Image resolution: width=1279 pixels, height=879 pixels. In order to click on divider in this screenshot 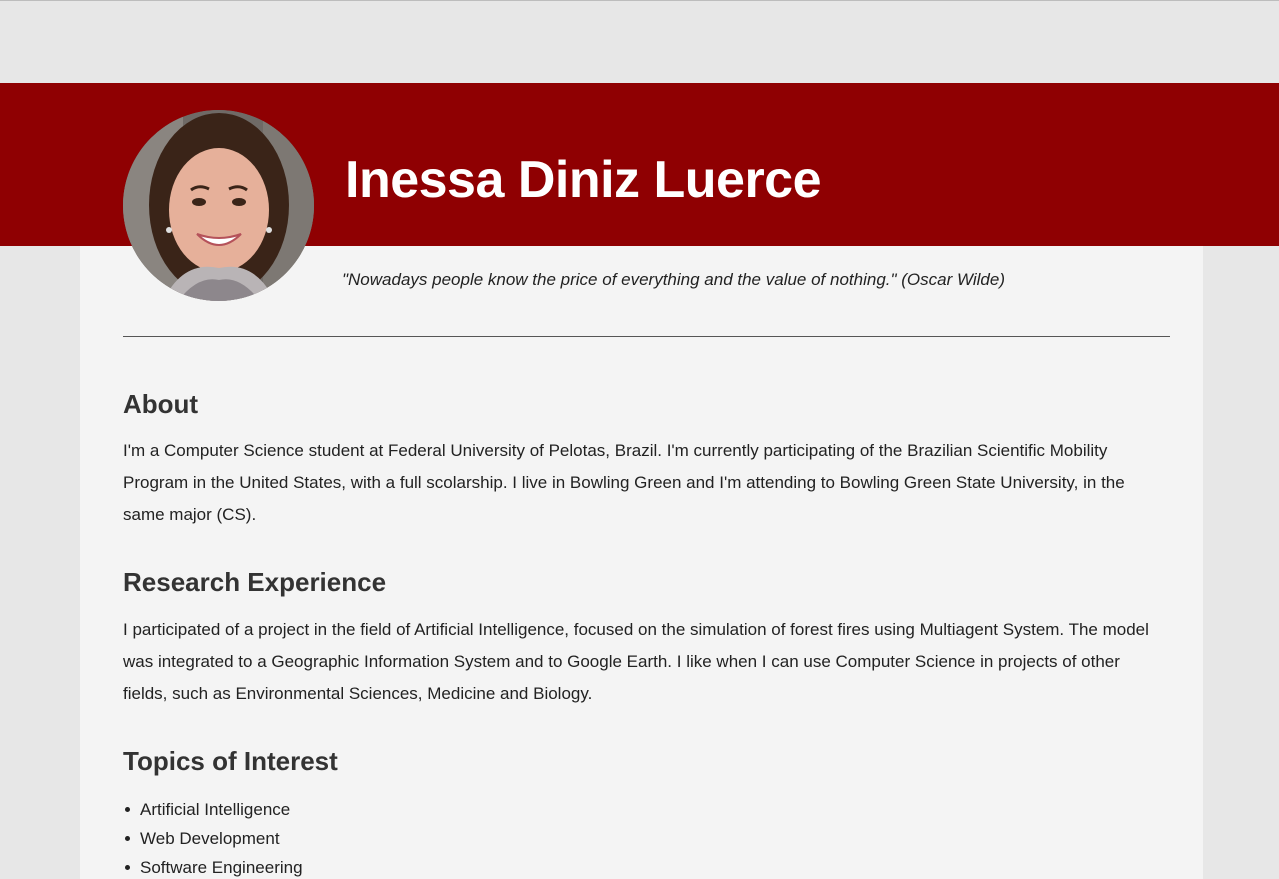, I will do `click(646, 336)`.